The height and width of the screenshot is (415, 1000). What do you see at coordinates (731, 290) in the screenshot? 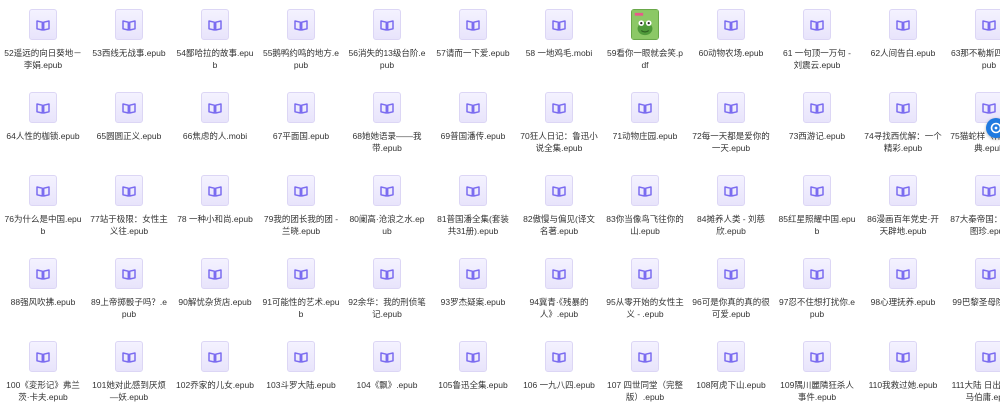
I see `file-item: 96可是你真的真的很可爱.epub` at bounding box center [731, 290].